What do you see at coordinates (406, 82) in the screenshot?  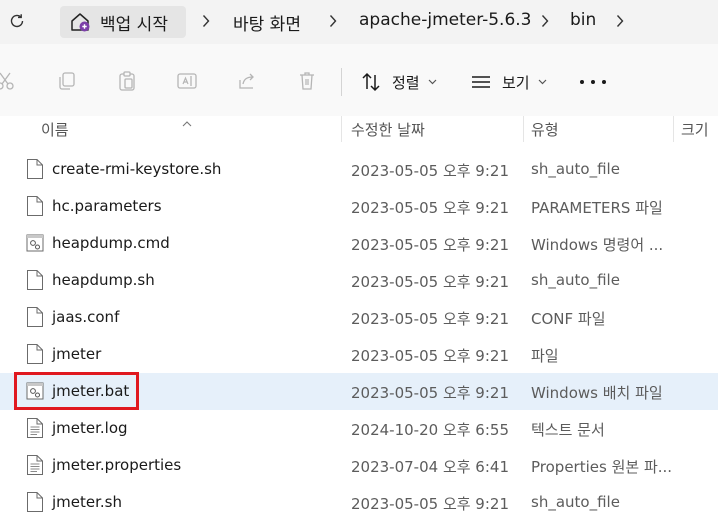 I see `sort-label: 정렬` at bounding box center [406, 82].